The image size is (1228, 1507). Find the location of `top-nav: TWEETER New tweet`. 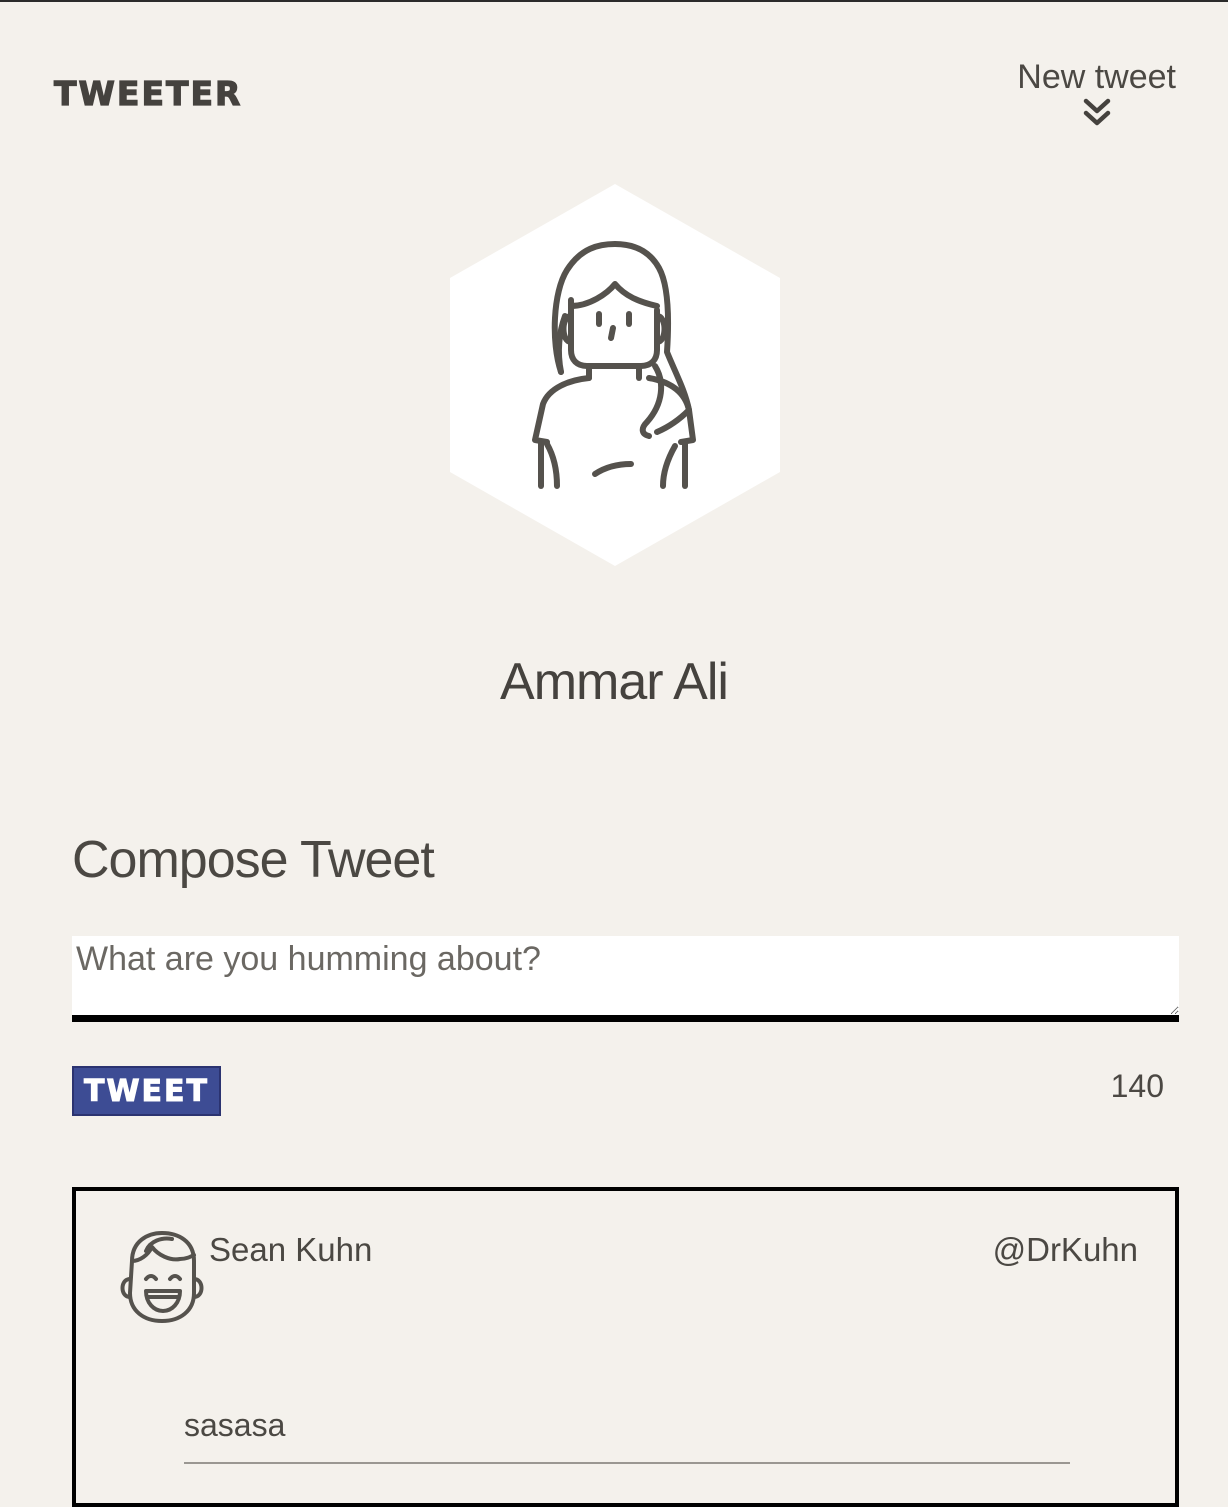

top-nav: TWEETER New tweet is located at coordinates (614, 82).